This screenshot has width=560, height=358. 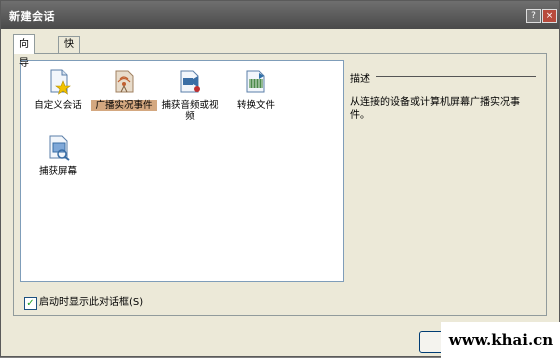 I want to click on wizard-item-broadcast: 广播实况事件, so click(x=124, y=89).